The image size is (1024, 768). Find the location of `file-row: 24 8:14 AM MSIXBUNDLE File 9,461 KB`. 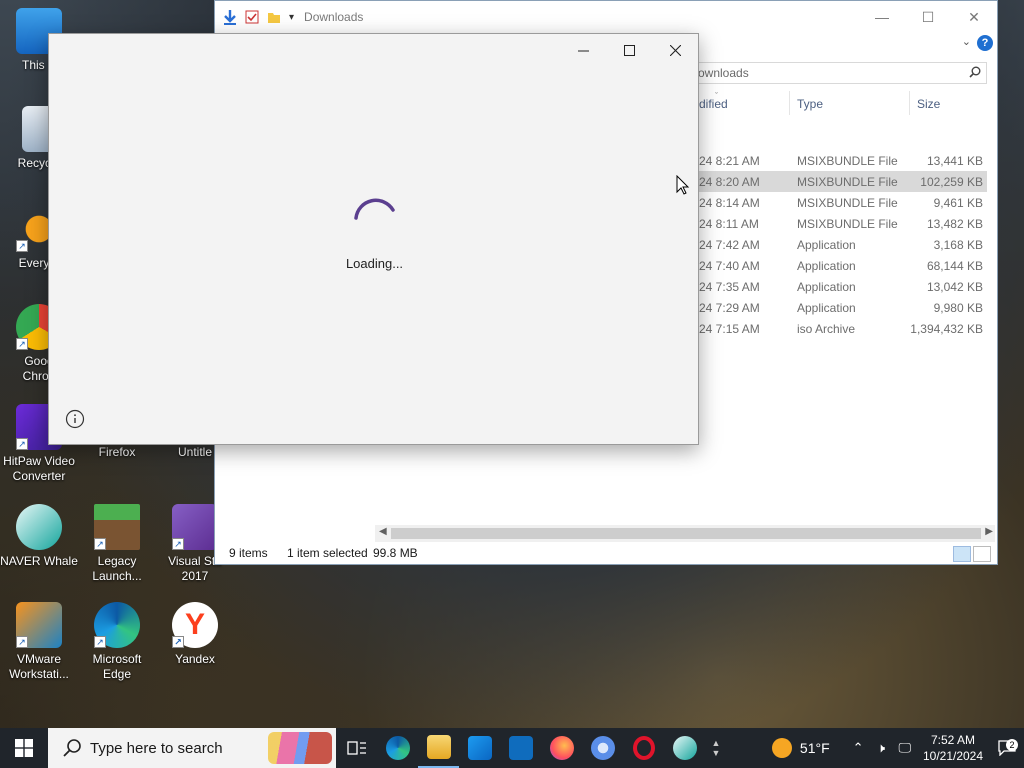

file-row: 24 8:14 AM MSIXBUNDLE File 9,461 KB is located at coordinates (839, 202).